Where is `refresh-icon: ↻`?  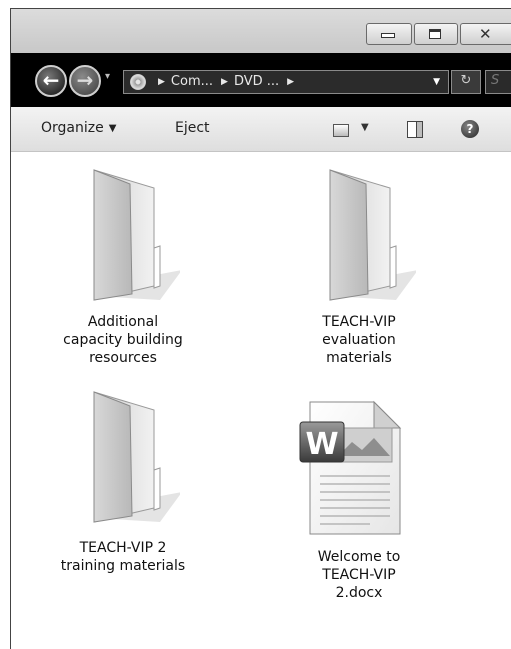
refresh-icon: ↻ is located at coordinates (466, 80).